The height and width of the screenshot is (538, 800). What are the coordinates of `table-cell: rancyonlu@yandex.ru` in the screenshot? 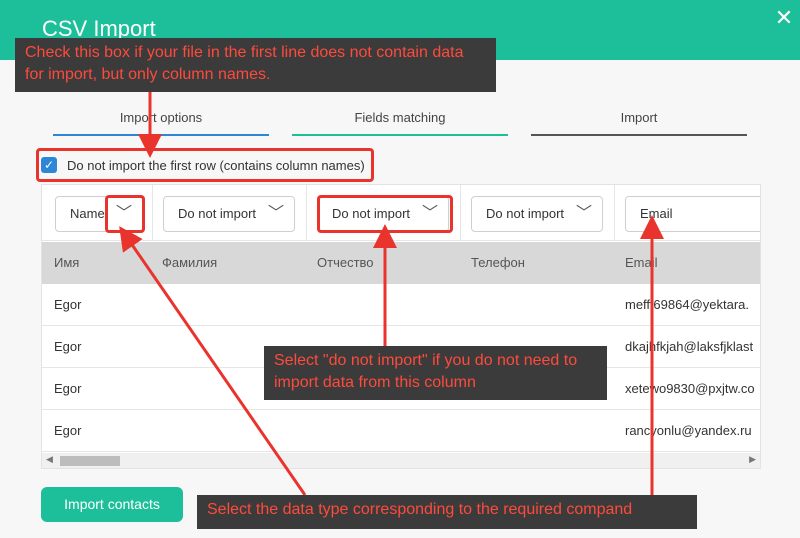 It's located at (688, 430).